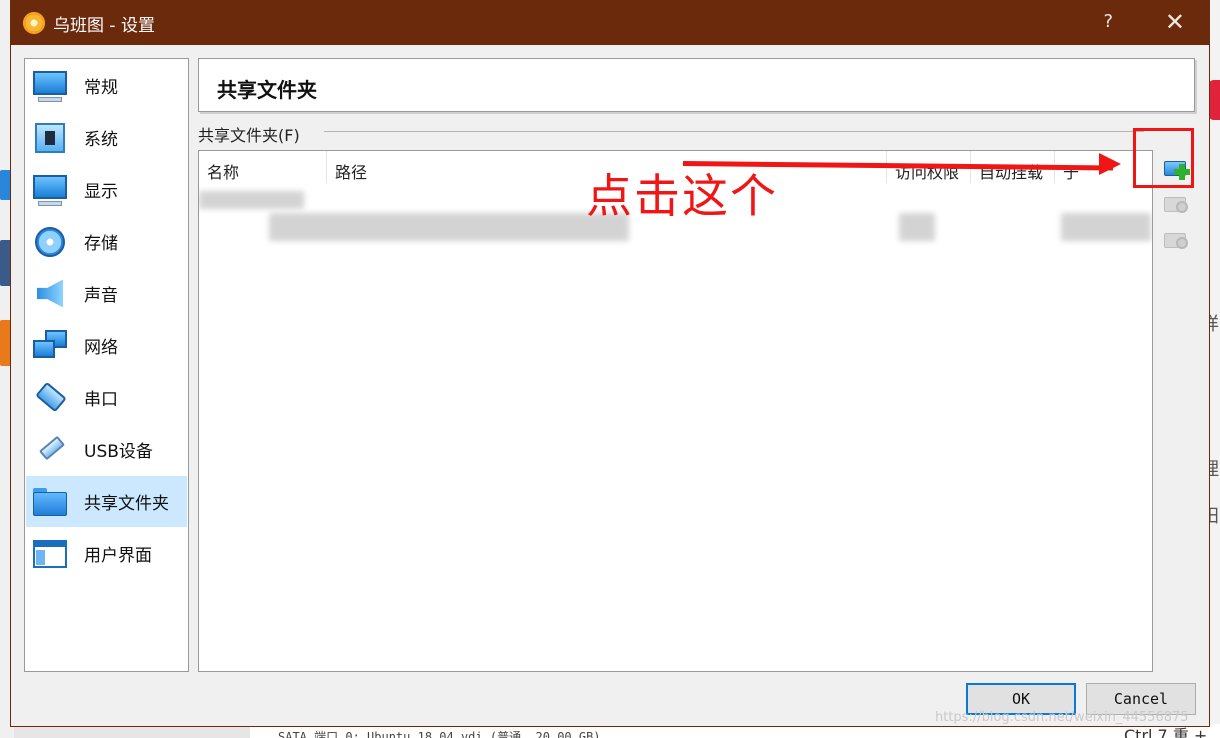 This screenshot has height=738, width=1220. Describe the element at coordinates (610, 23) in the screenshot. I see `title-bar: 乌班图 - 设置 ? ✕` at that location.